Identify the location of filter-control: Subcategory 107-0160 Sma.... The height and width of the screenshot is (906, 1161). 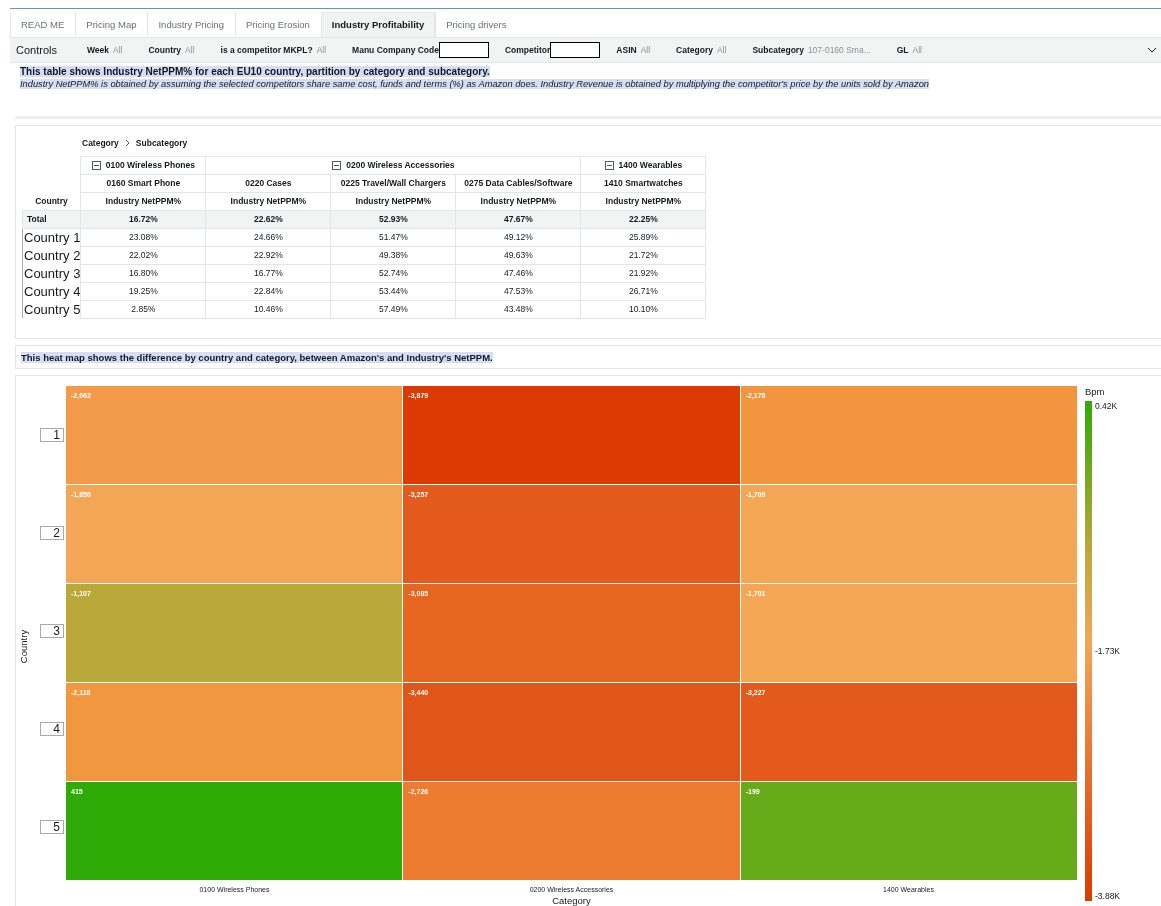
(811, 49).